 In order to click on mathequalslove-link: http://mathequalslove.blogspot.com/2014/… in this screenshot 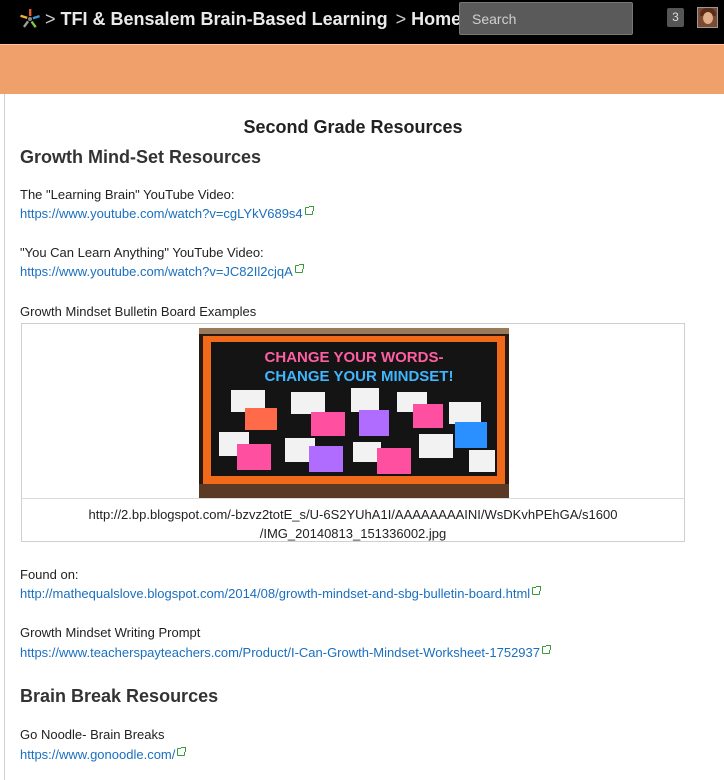, I will do `click(281, 593)`.